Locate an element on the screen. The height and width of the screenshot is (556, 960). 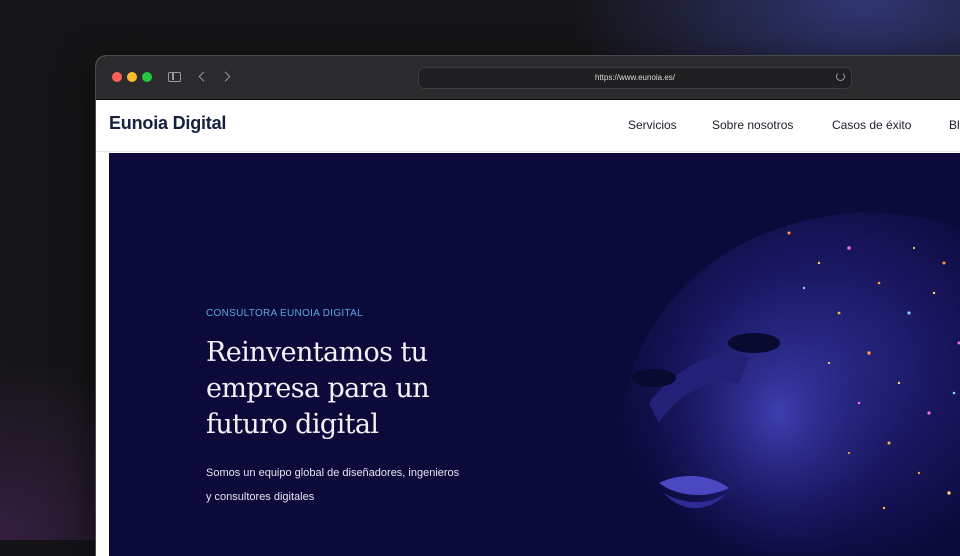
nav-link-casos-de-exito: Casos de éxito is located at coordinates (871, 125).